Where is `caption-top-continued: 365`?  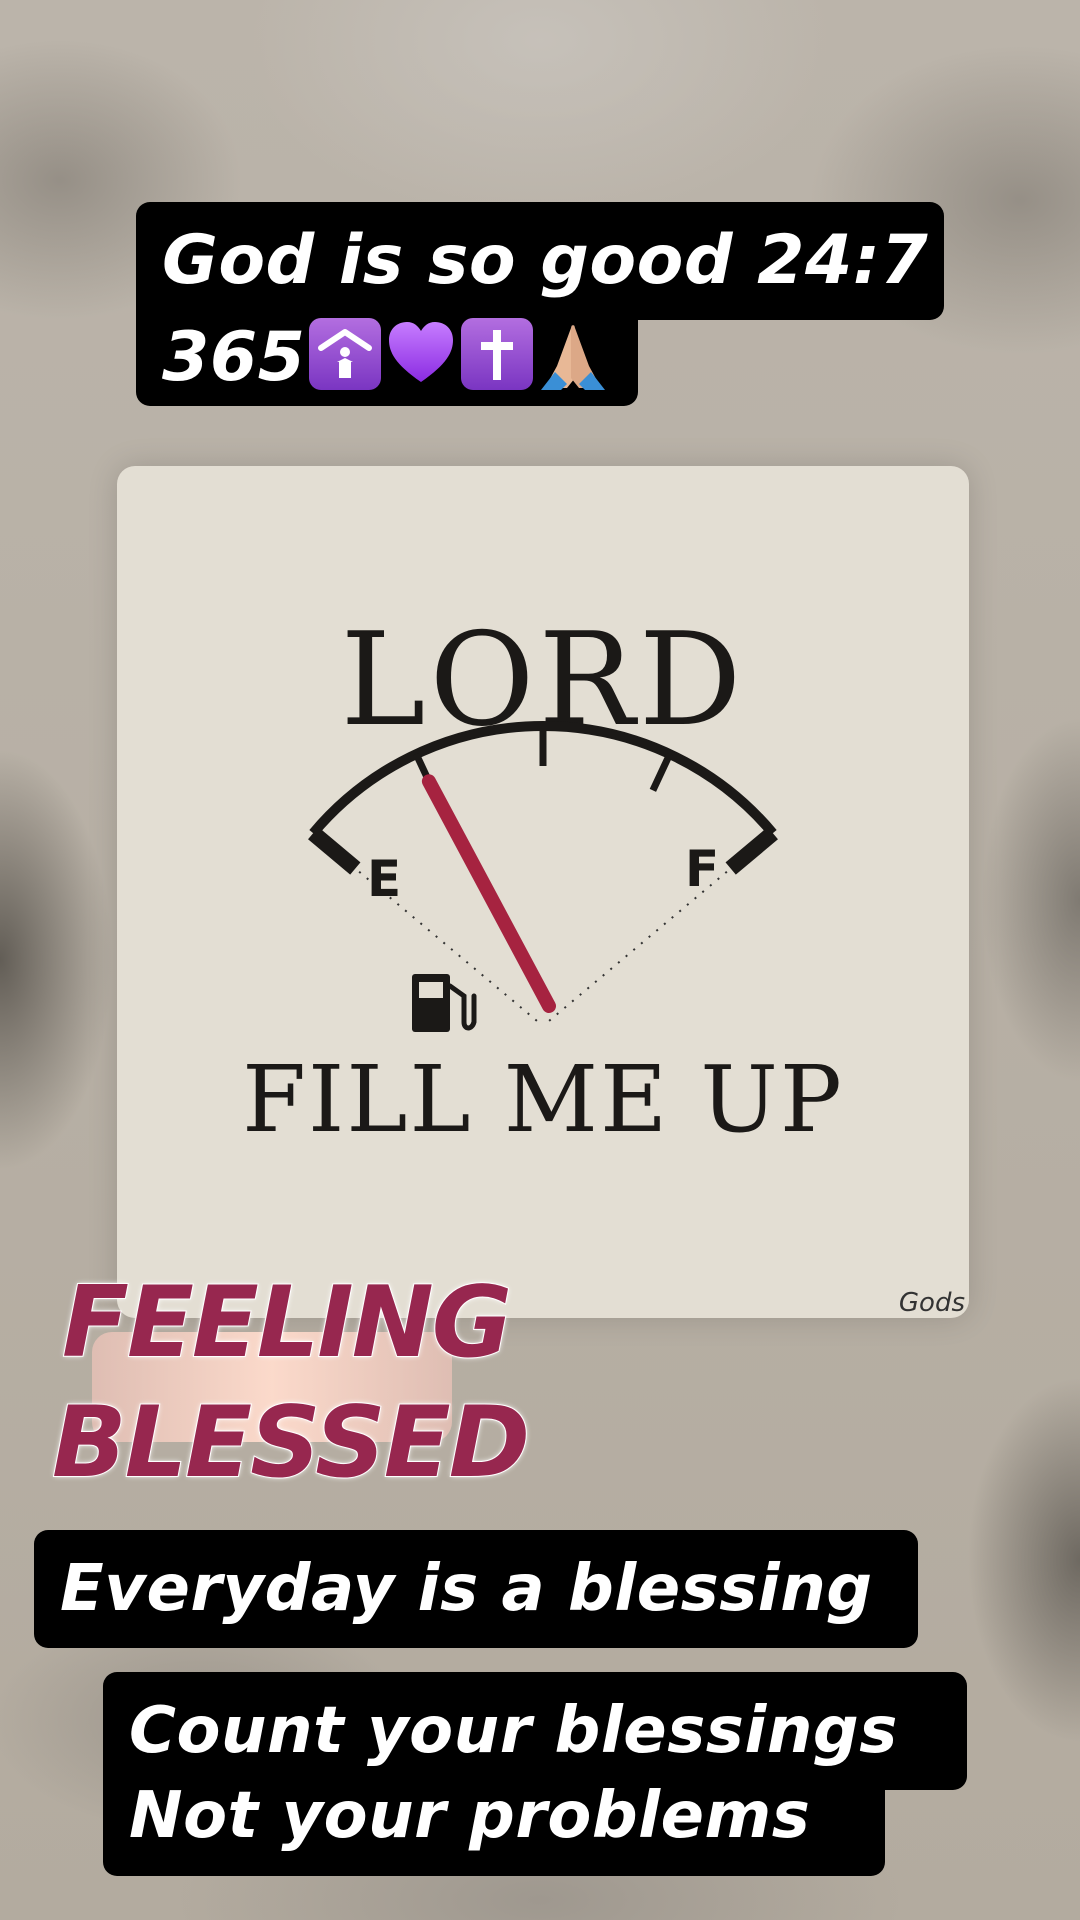
caption-top-continued: 365 is located at coordinates (387, 361).